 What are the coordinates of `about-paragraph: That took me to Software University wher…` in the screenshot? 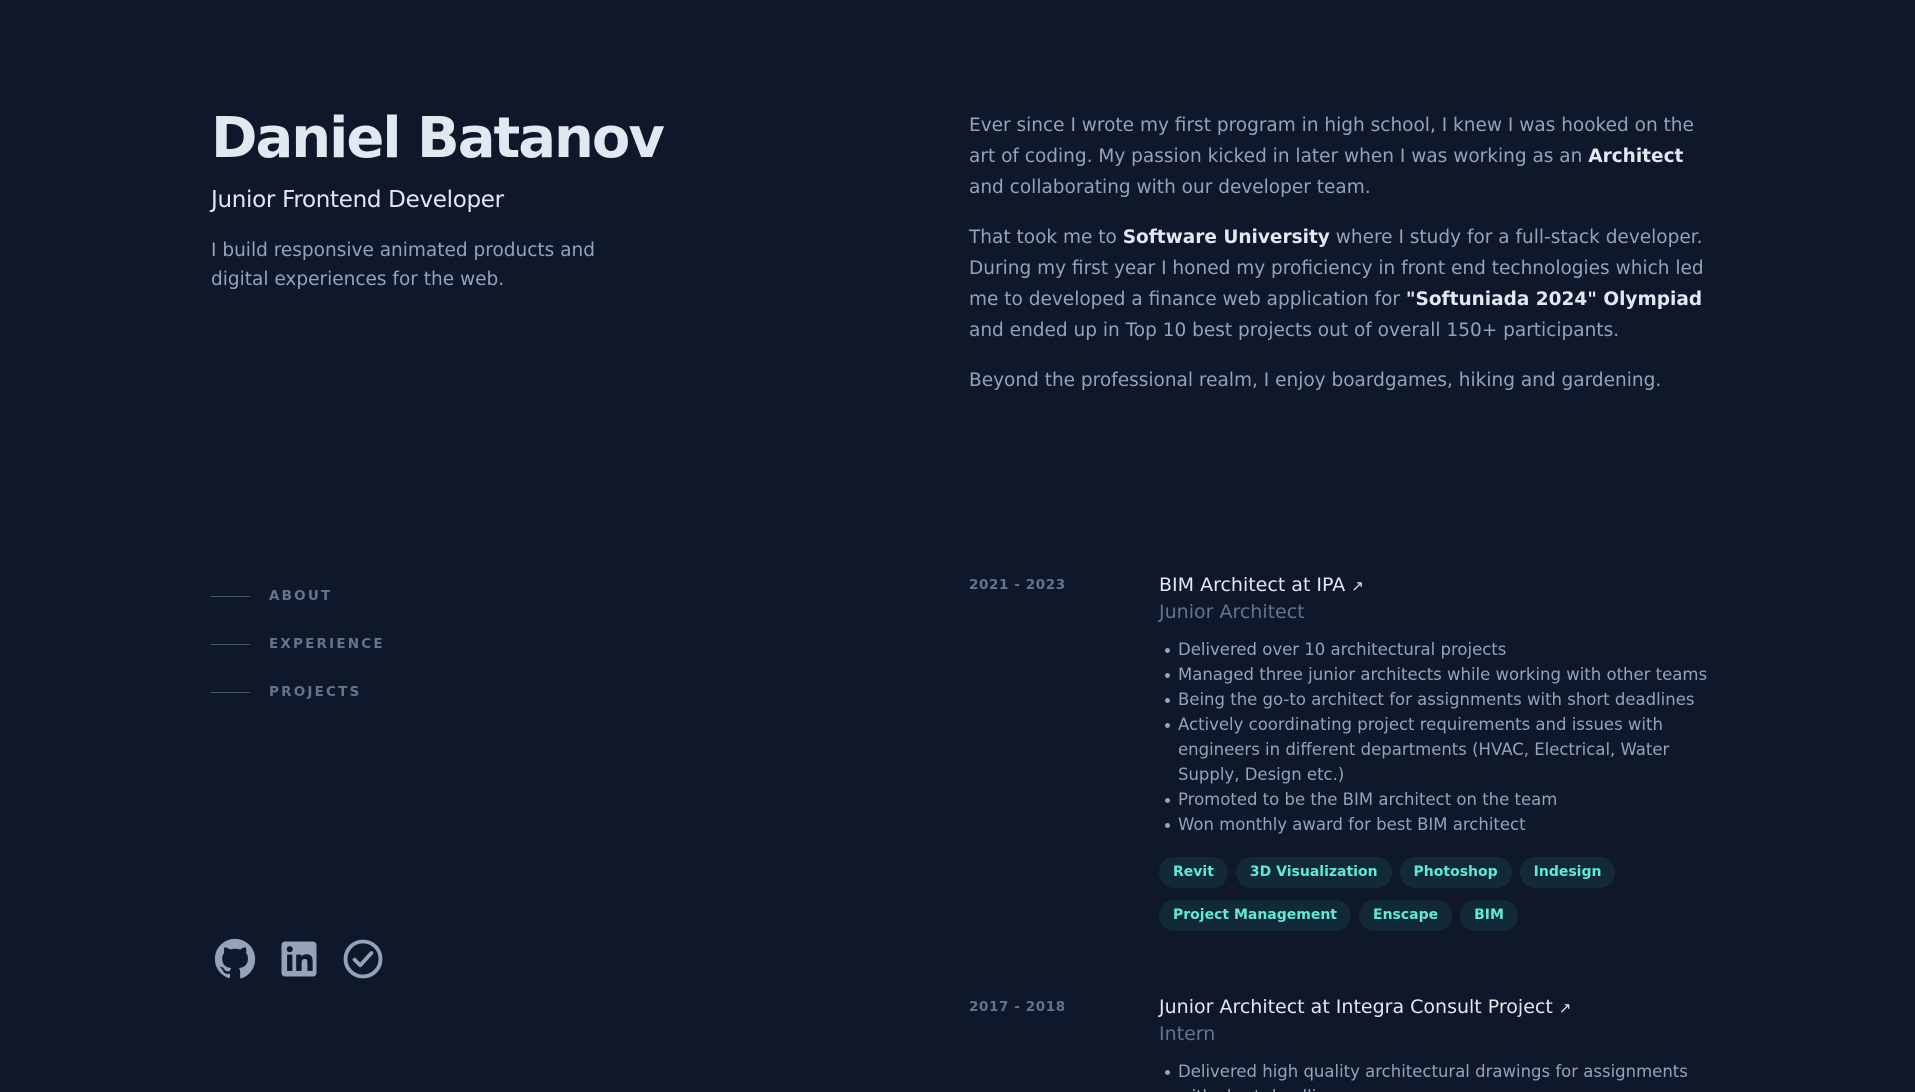 It's located at (1340, 284).